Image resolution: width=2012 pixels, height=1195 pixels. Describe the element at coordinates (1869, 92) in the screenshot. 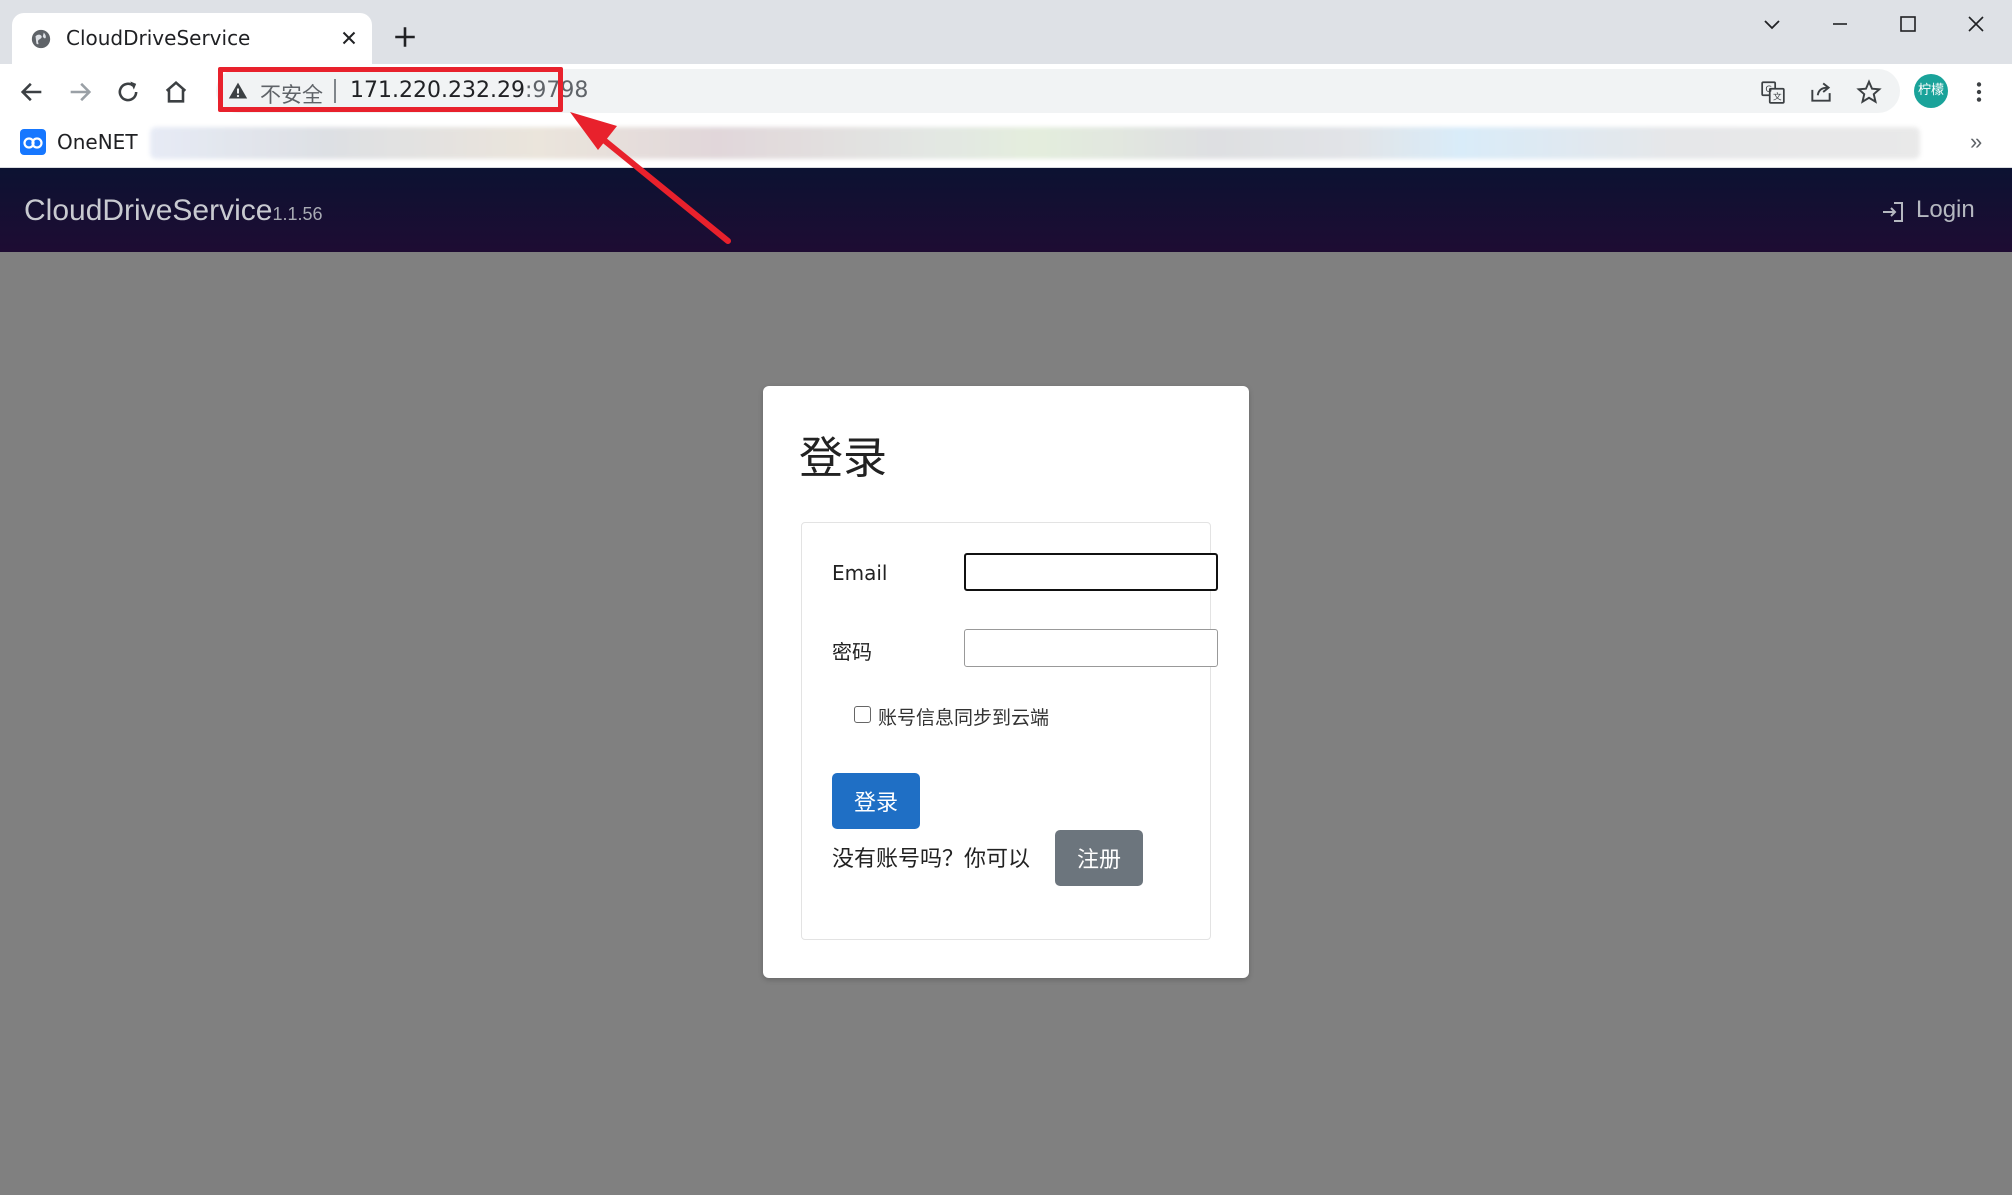

I see `bookmark-star-icon` at that location.